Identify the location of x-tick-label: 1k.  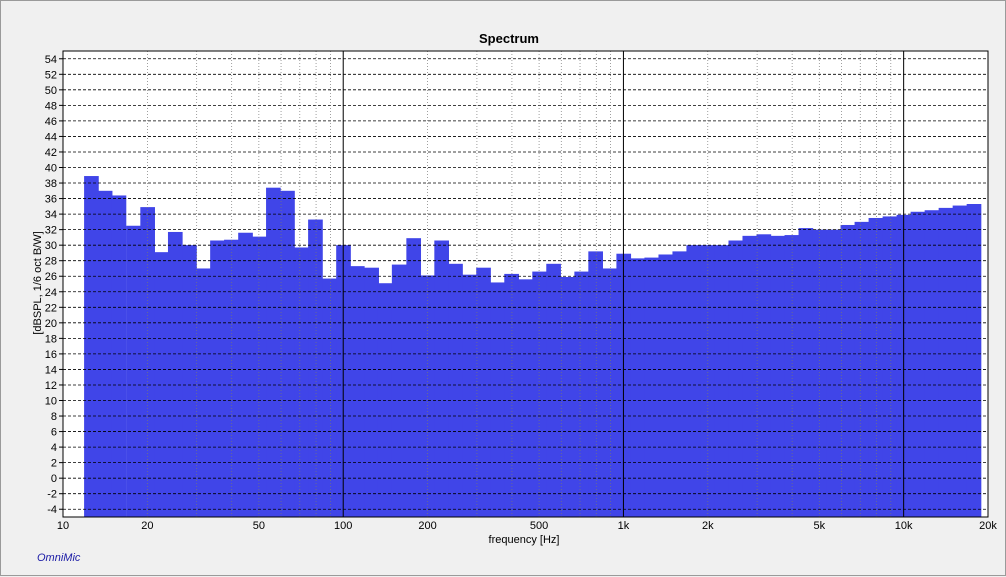
(624, 526).